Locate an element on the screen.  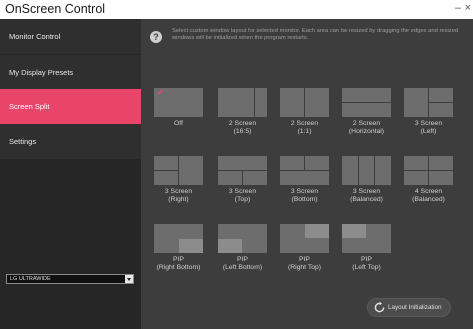
monitor-select-value: LG ULTRAWIDE is located at coordinates (30, 279).